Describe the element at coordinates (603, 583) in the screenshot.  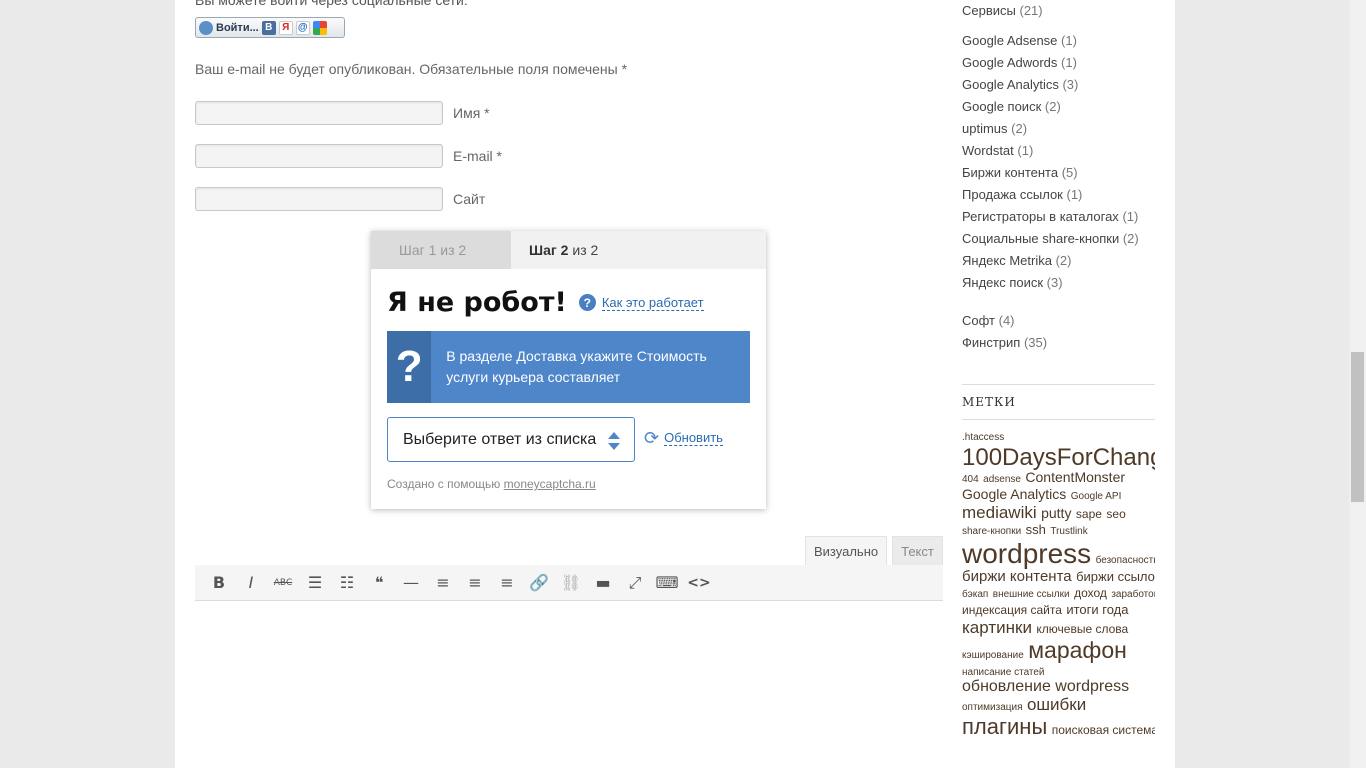
I see `read-more-icon: ▬` at that location.